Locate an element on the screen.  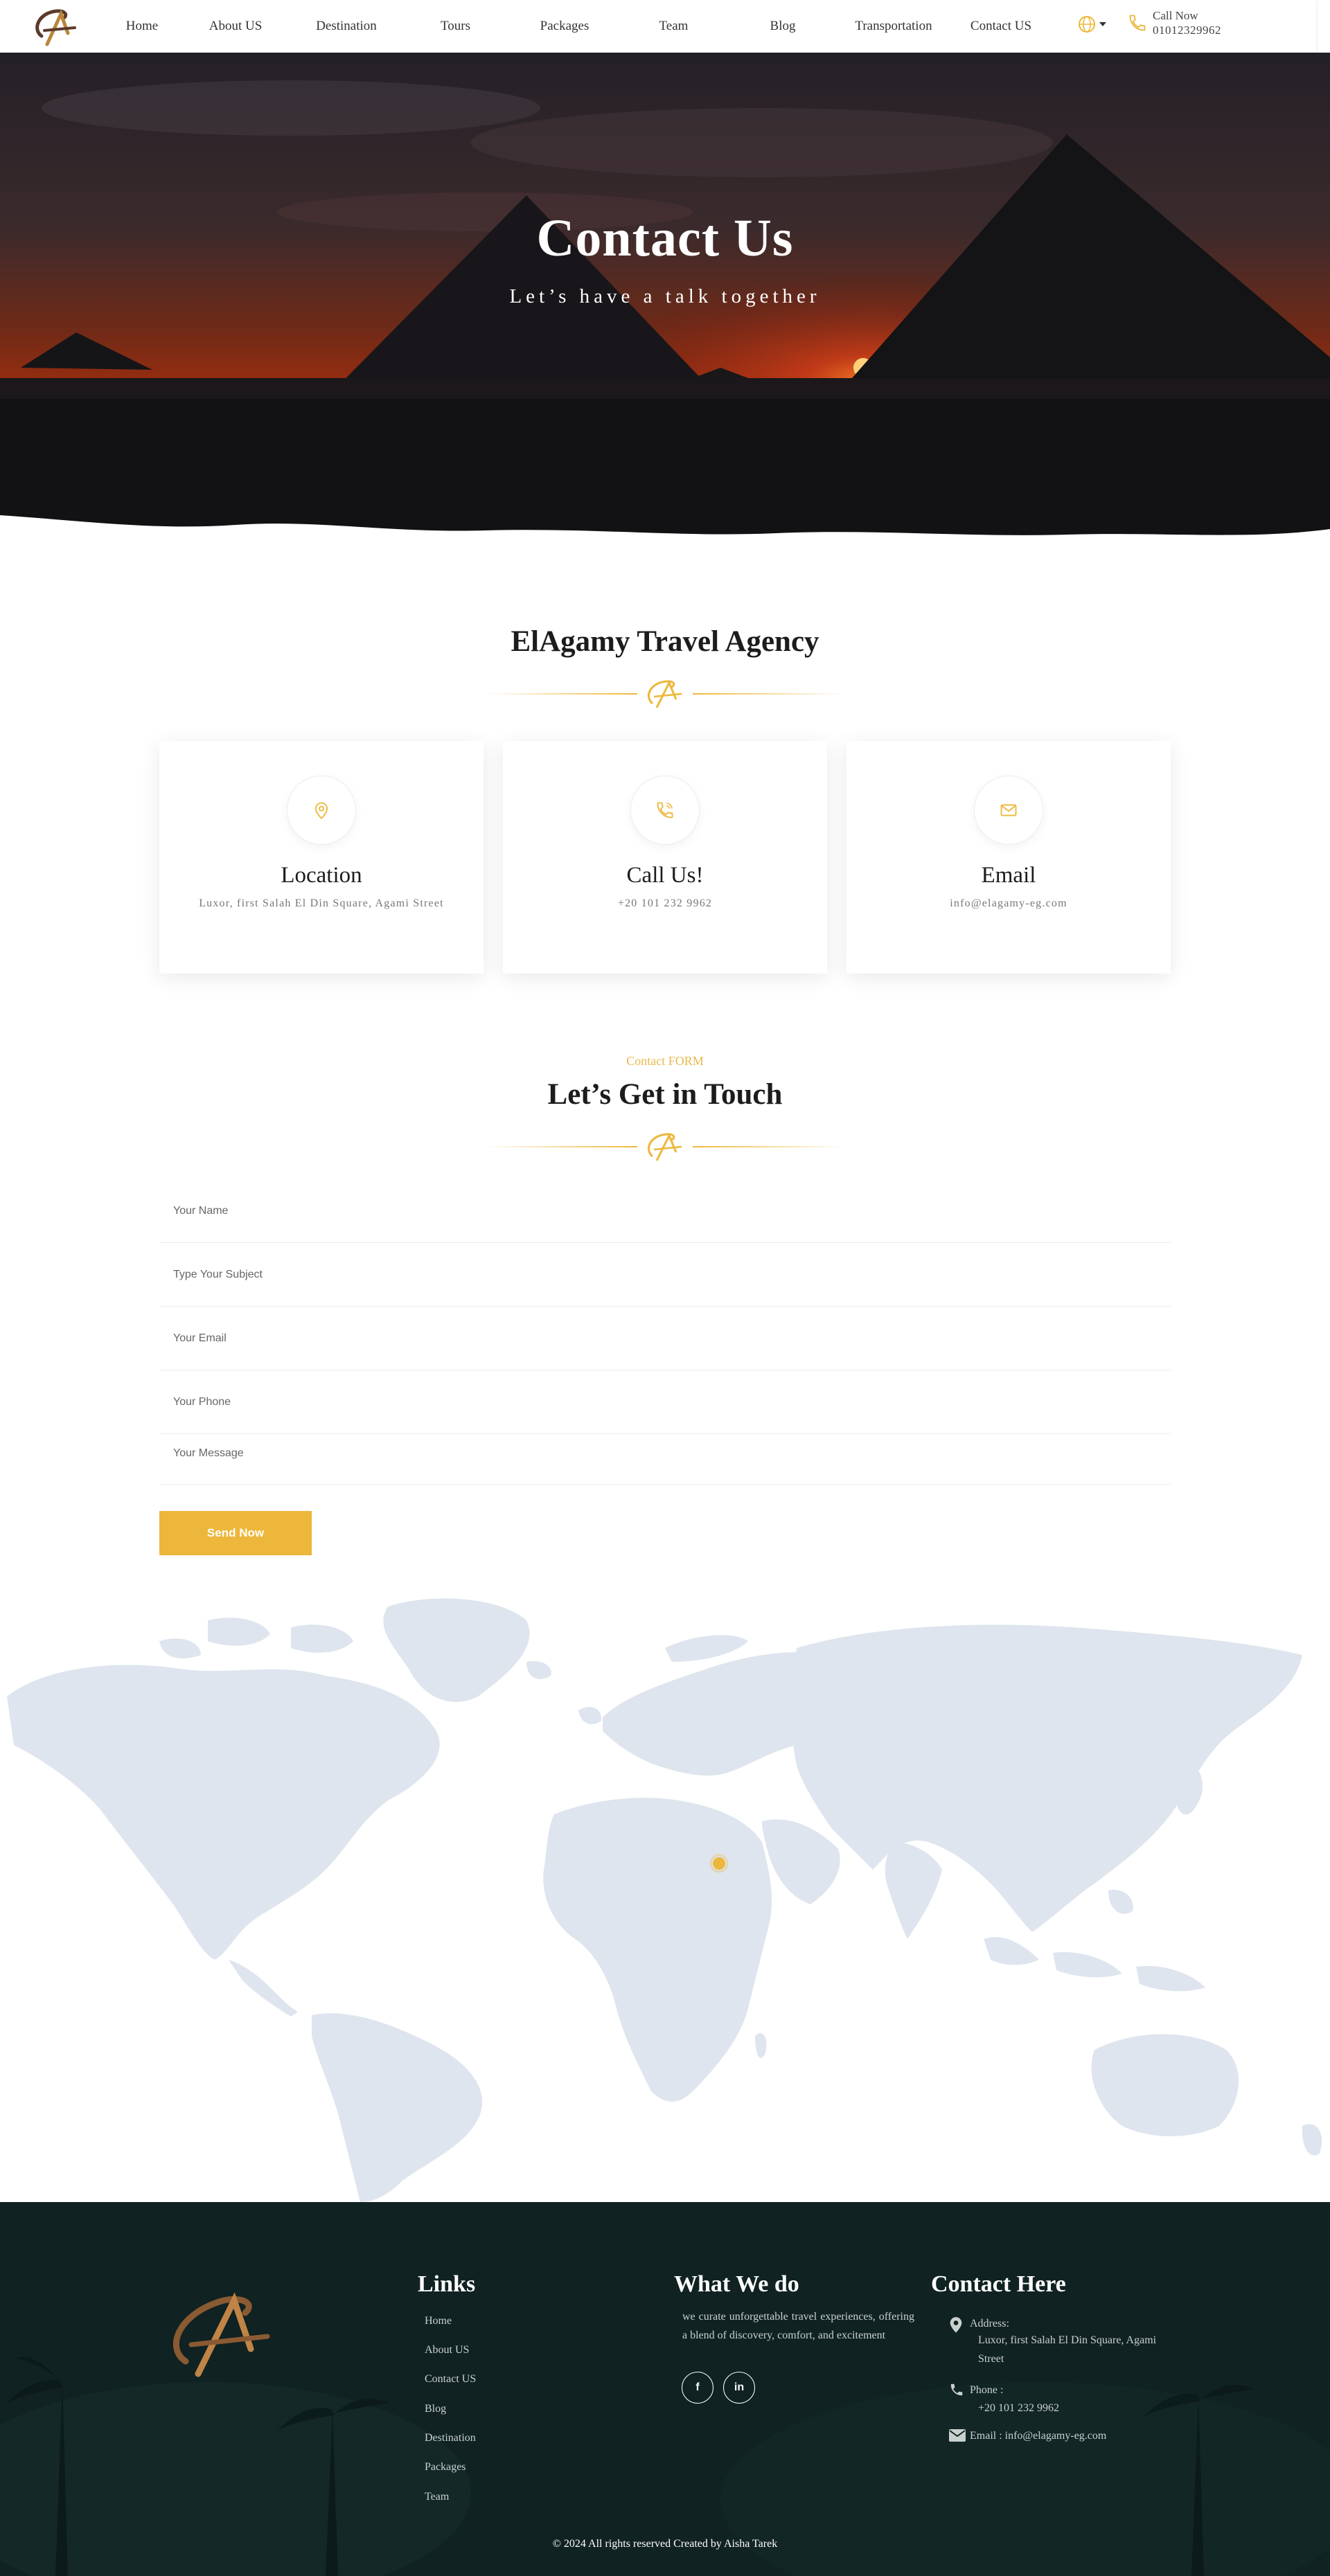
call-now-block: Call Now 01012329962 is located at coordinates (1174, 23).